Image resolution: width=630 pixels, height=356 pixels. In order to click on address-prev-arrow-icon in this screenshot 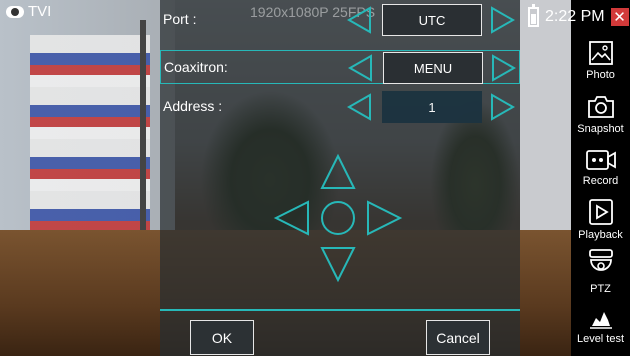, I will do `click(359, 107)`.